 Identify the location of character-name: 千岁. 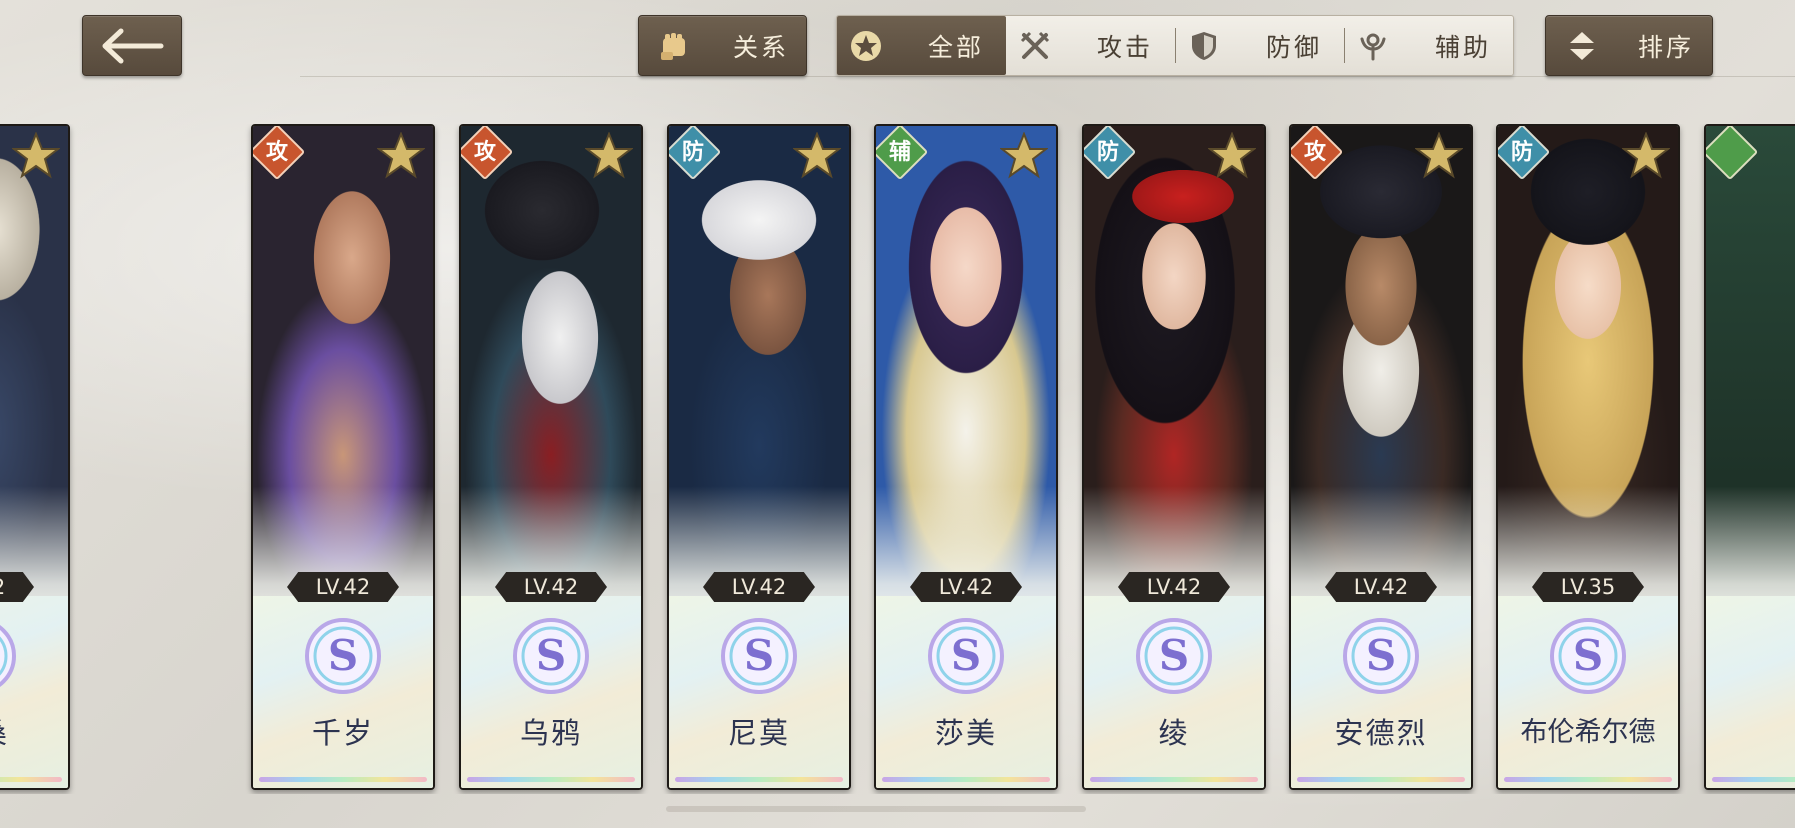
(342, 733).